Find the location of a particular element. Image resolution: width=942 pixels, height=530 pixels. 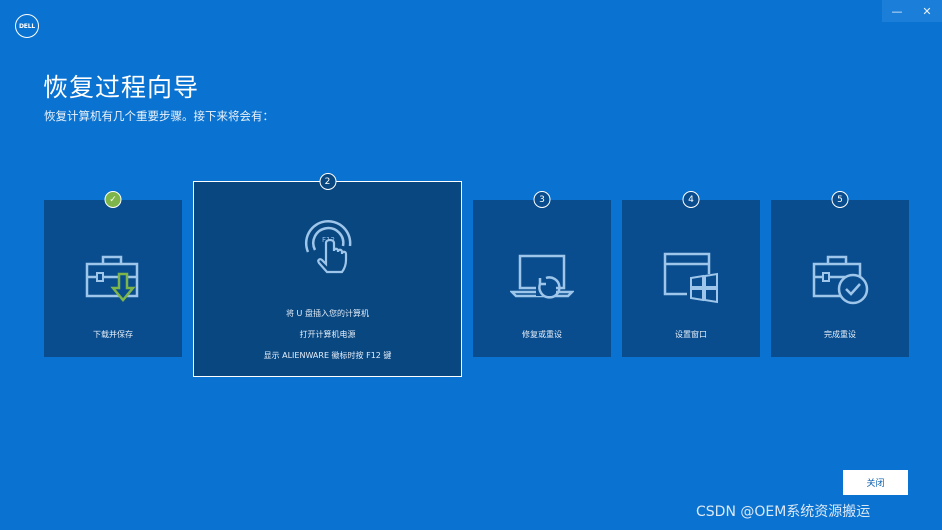

toolbox-download-icon is located at coordinates (112, 278).